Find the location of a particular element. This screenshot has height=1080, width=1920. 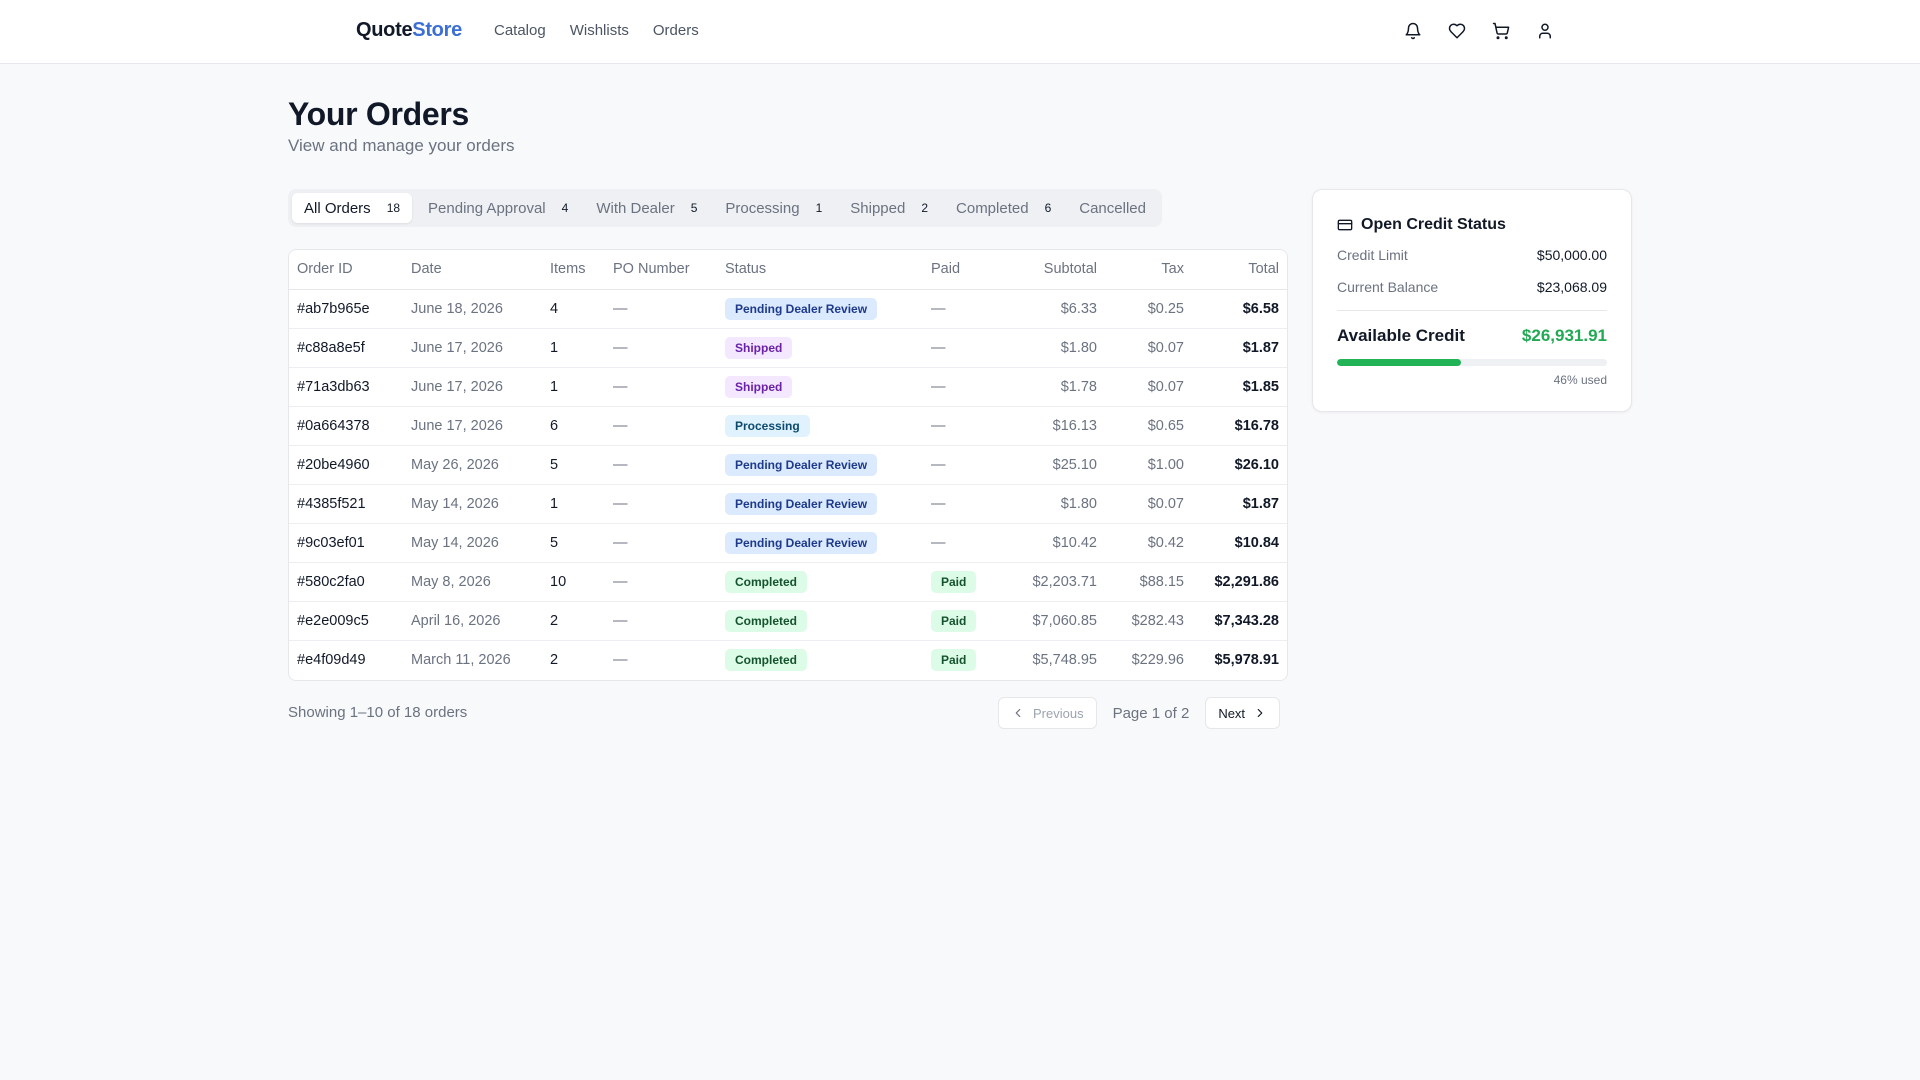

tab-label: Cancelled is located at coordinates (1112, 208).